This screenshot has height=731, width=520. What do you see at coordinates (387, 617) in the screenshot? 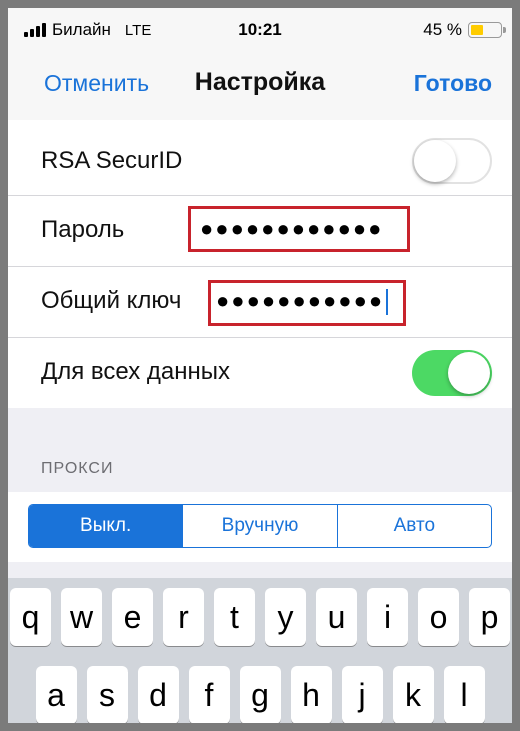
I see `key-i: i` at bounding box center [387, 617].